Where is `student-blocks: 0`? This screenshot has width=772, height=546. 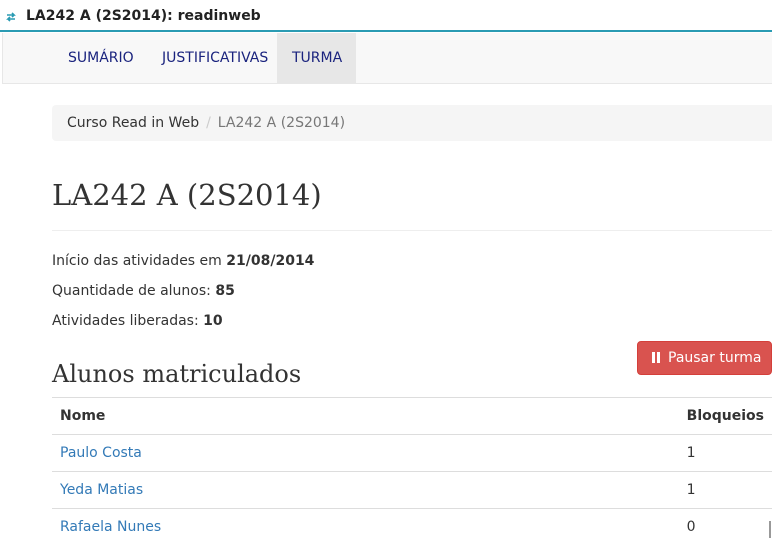
student-blocks: 0 is located at coordinates (725, 527).